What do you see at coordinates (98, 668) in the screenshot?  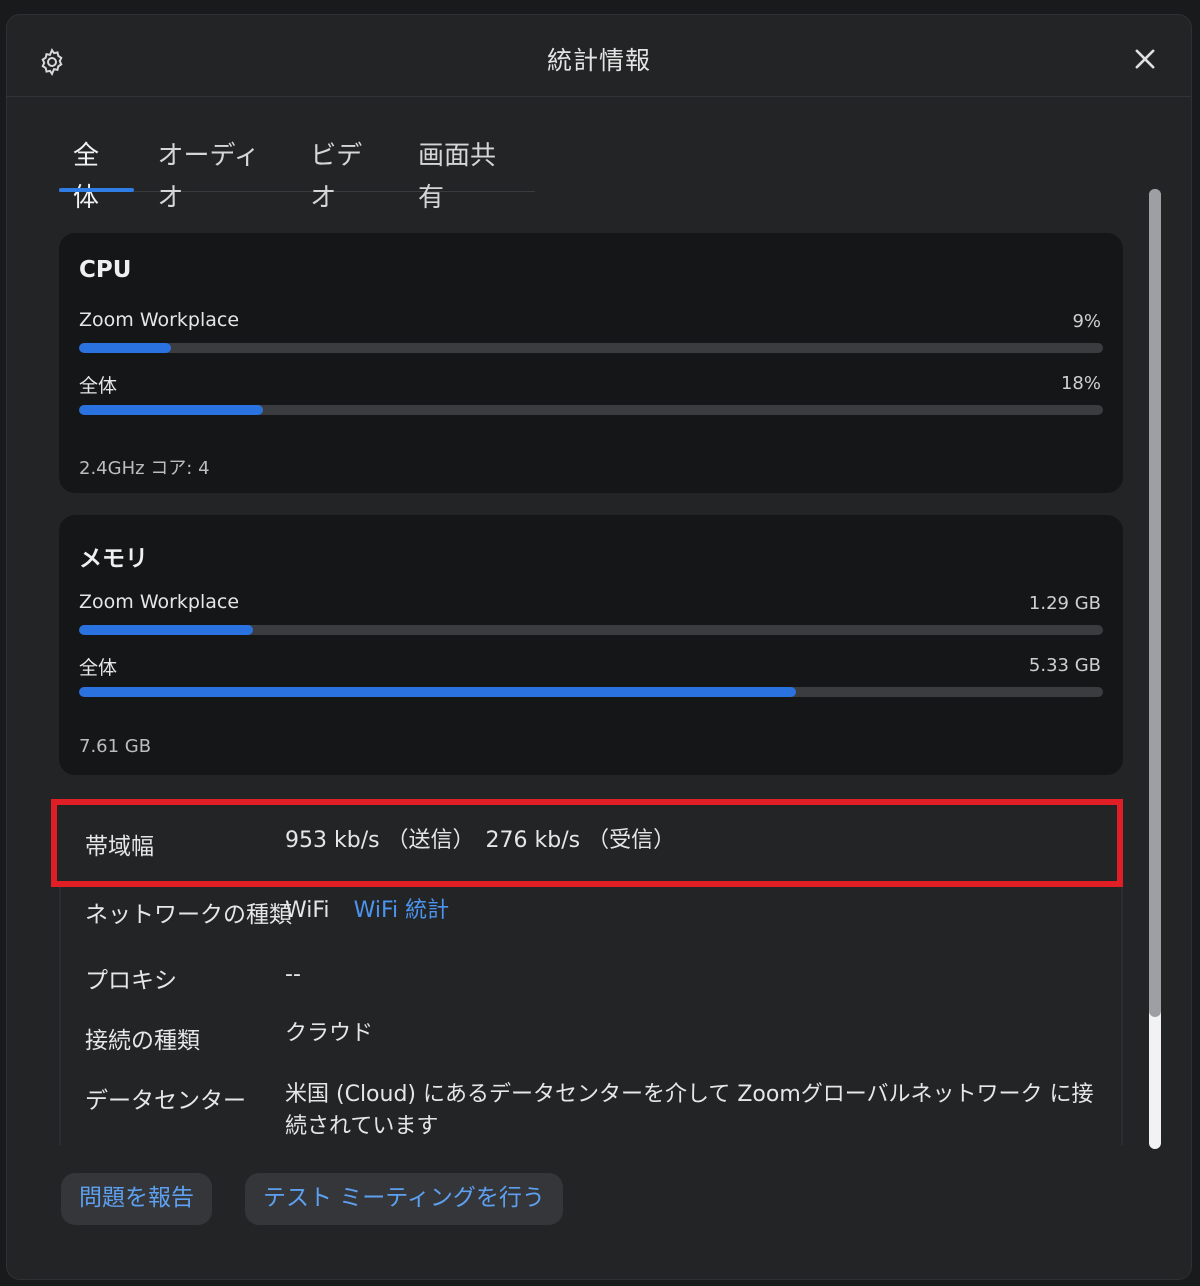 I see `memory-total-label: 全体` at bounding box center [98, 668].